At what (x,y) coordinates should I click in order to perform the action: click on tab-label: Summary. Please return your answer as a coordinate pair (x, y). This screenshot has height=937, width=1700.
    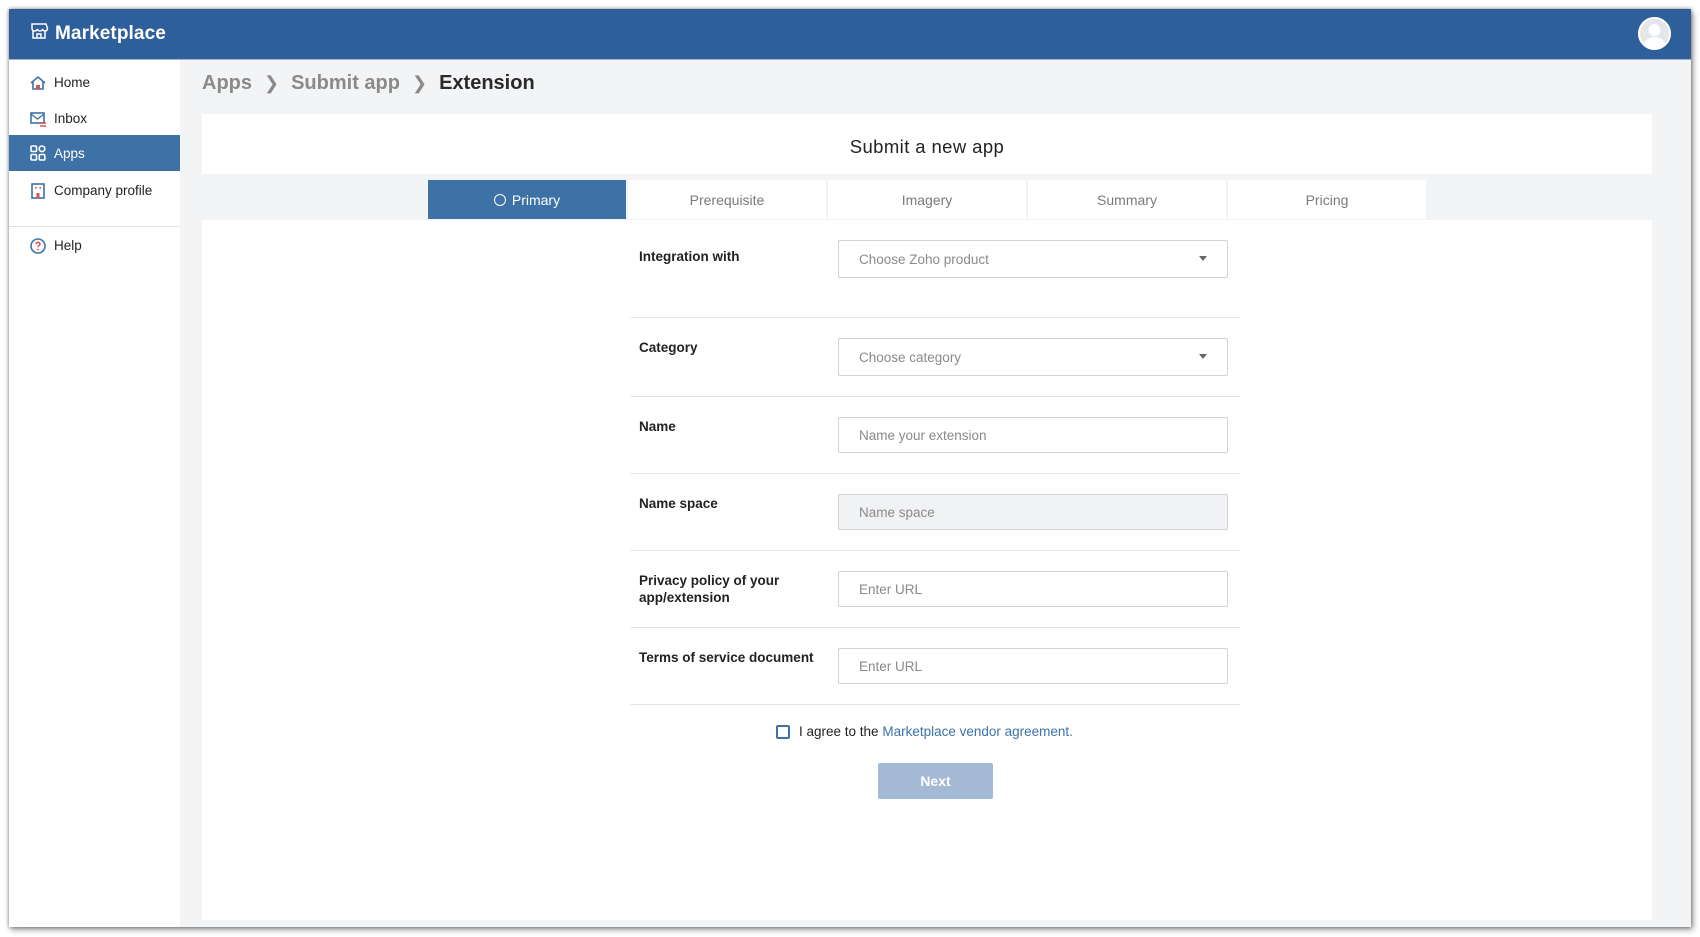
    Looking at the image, I should click on (1127, 199).